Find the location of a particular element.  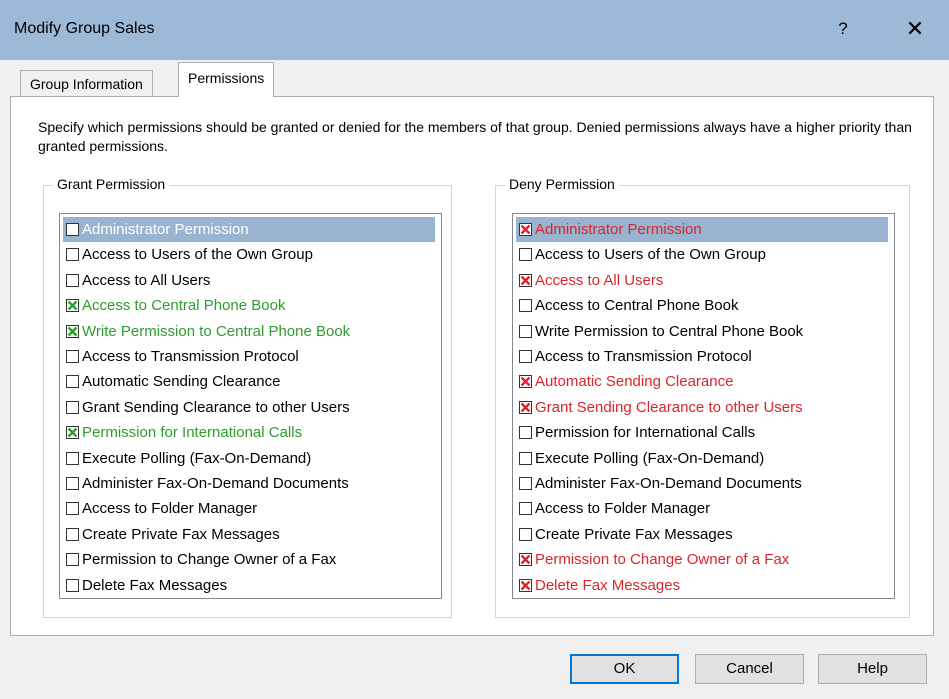

grant-permission-item: Execute Polling (Fax-On-Demand) is located at coordinates (249, 458).